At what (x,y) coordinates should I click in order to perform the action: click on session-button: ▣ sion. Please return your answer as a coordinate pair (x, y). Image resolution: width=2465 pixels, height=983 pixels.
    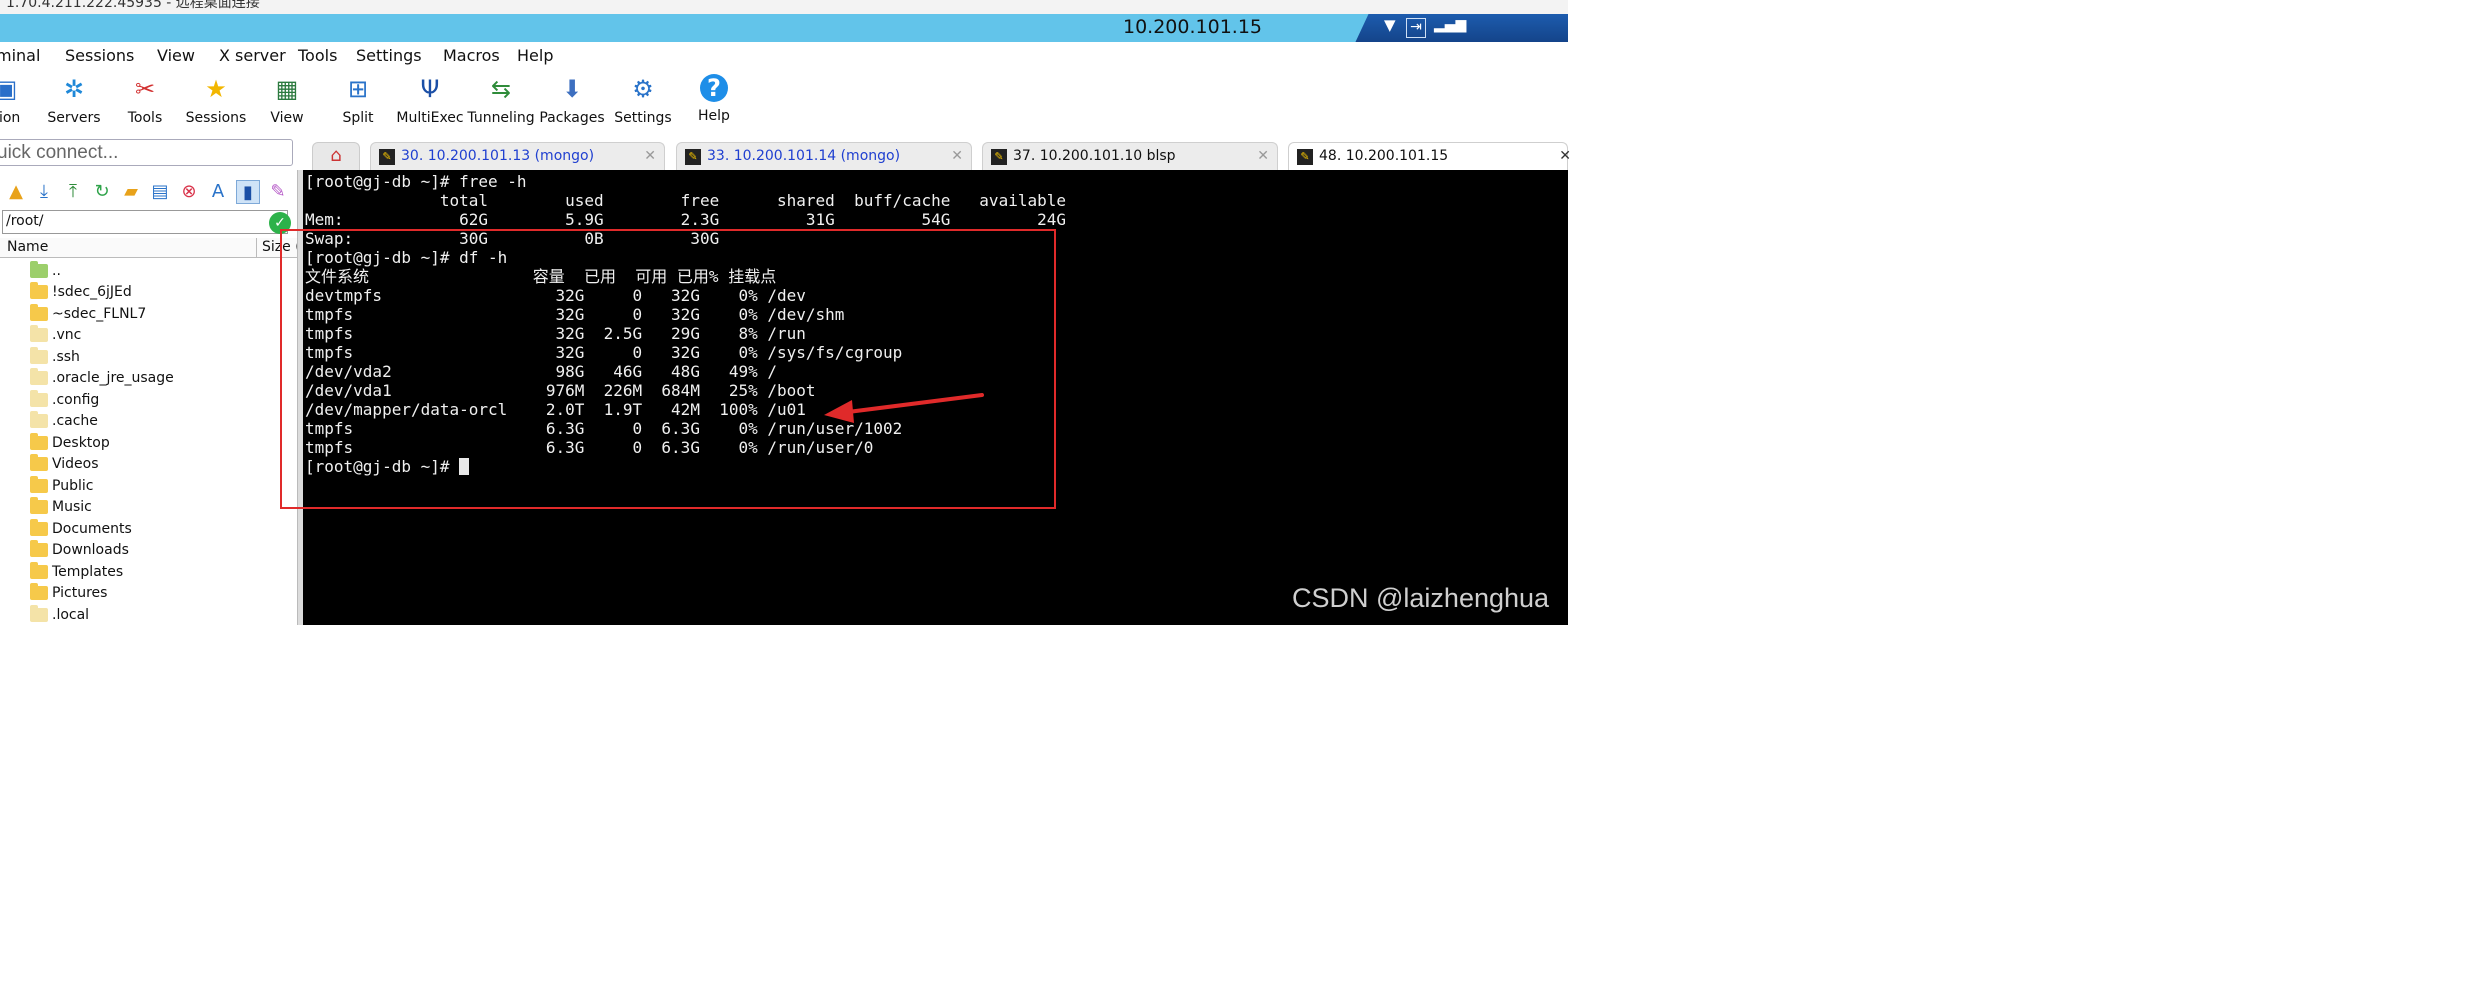
    Looking at the image, I should click on (21, 101).